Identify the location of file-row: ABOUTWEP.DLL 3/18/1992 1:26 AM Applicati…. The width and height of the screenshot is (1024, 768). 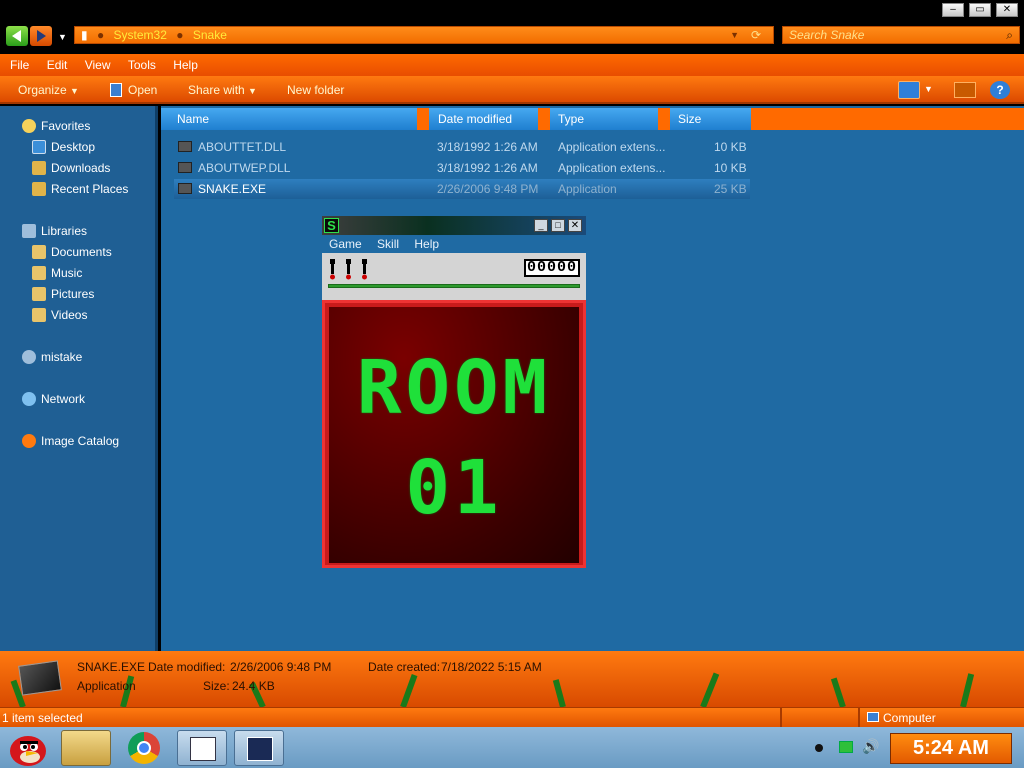
(462, 168).